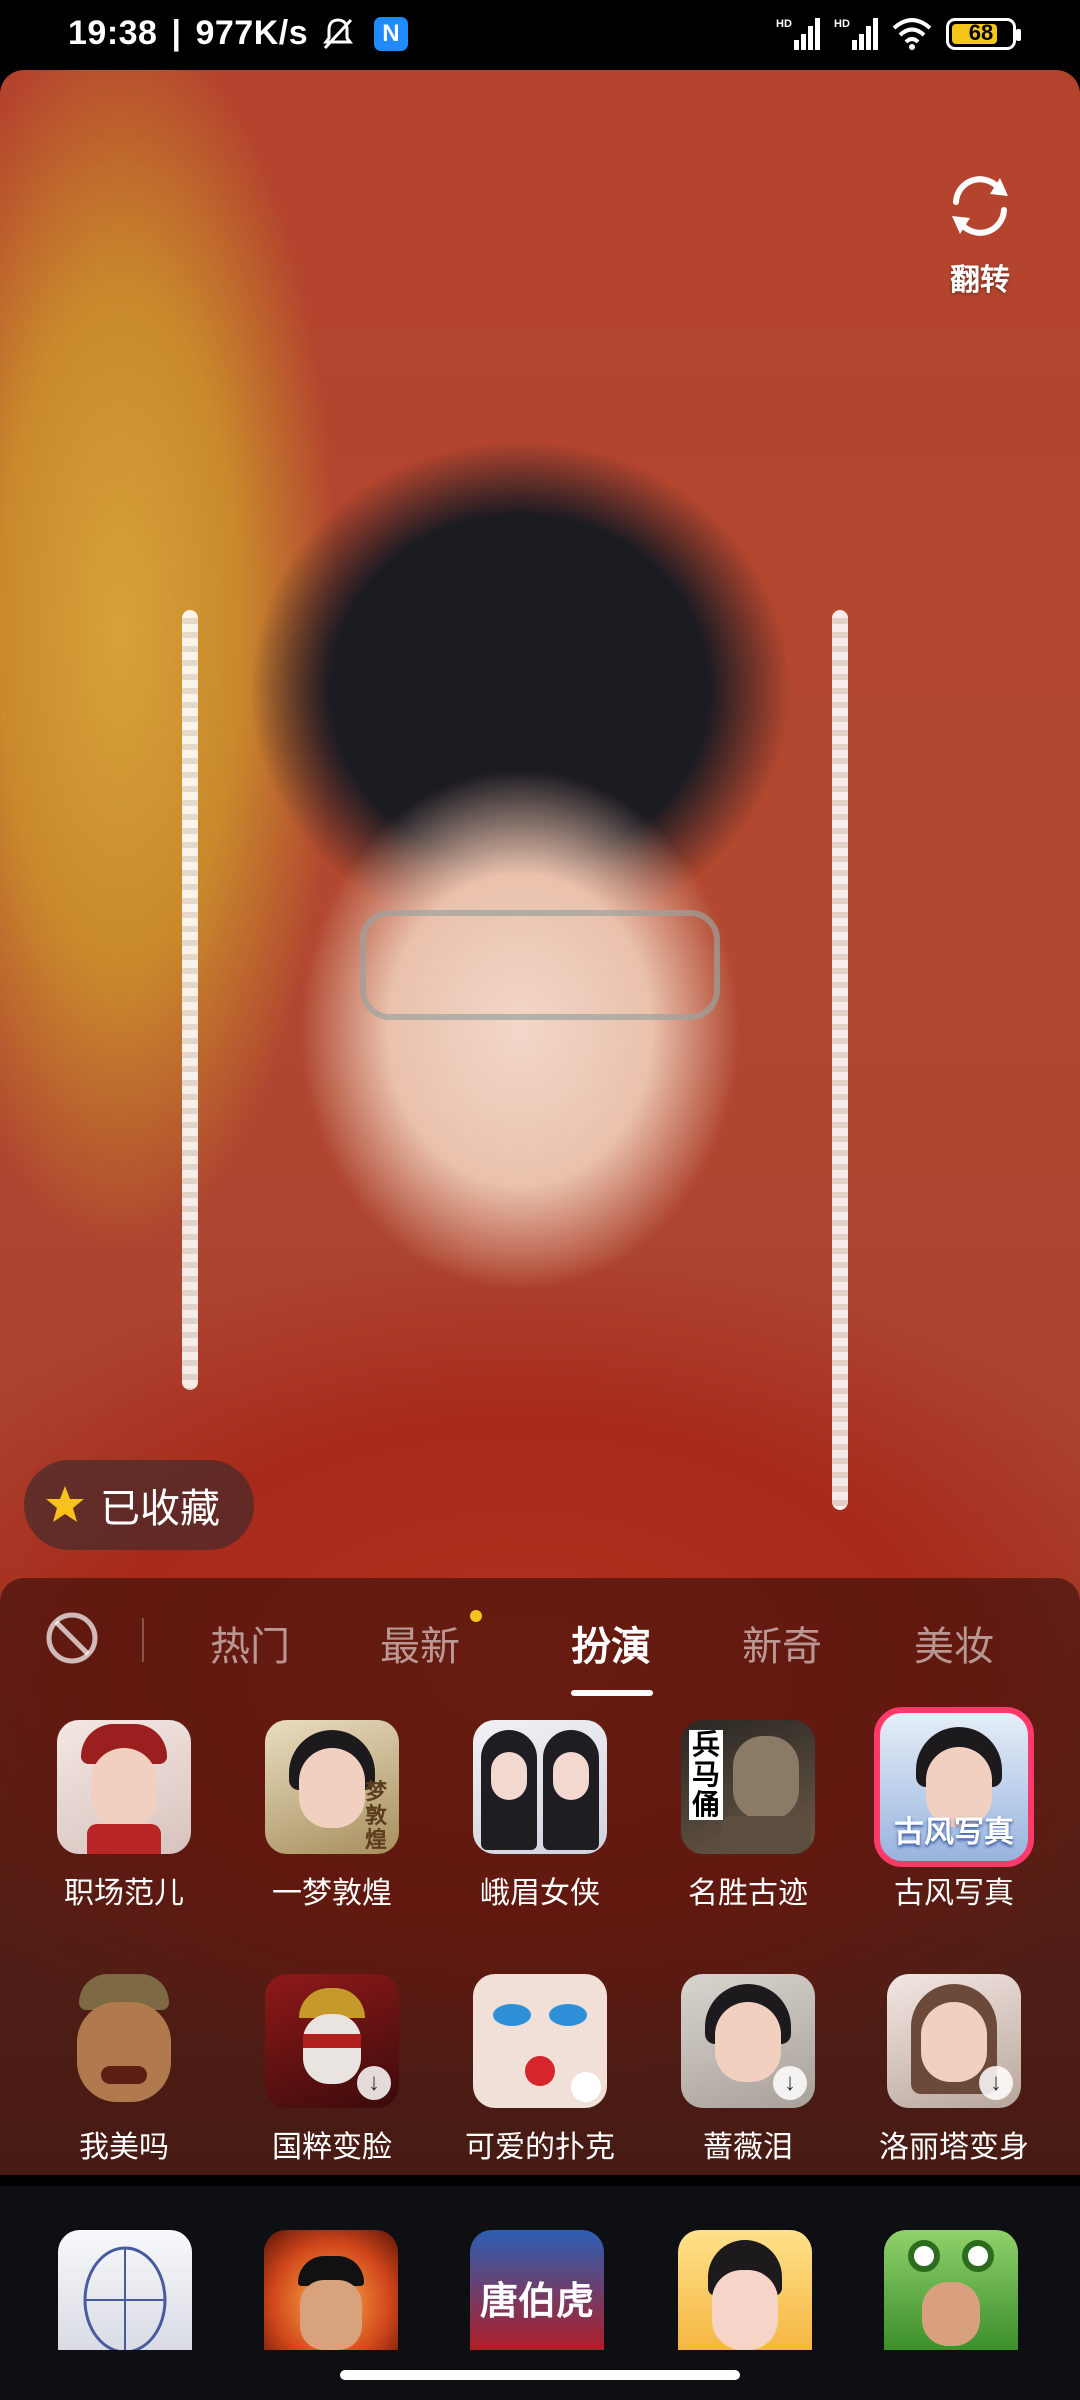 This screenshot has height=2400, width=1080. What do you see at coordinates (784, 24) in the screenshot?
I see `signal1-label: HD` at bounding box center [784, 24].